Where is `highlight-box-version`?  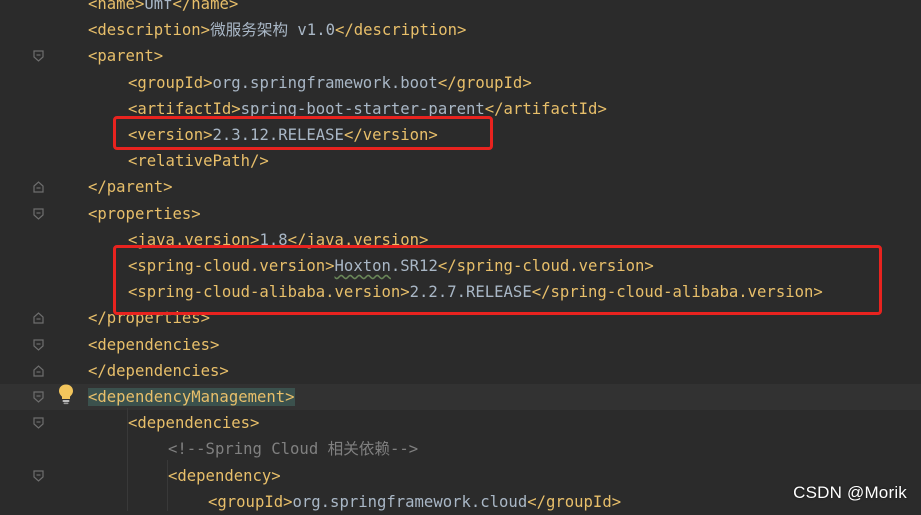
highlight-box-version is located at coordinates (303, 133).